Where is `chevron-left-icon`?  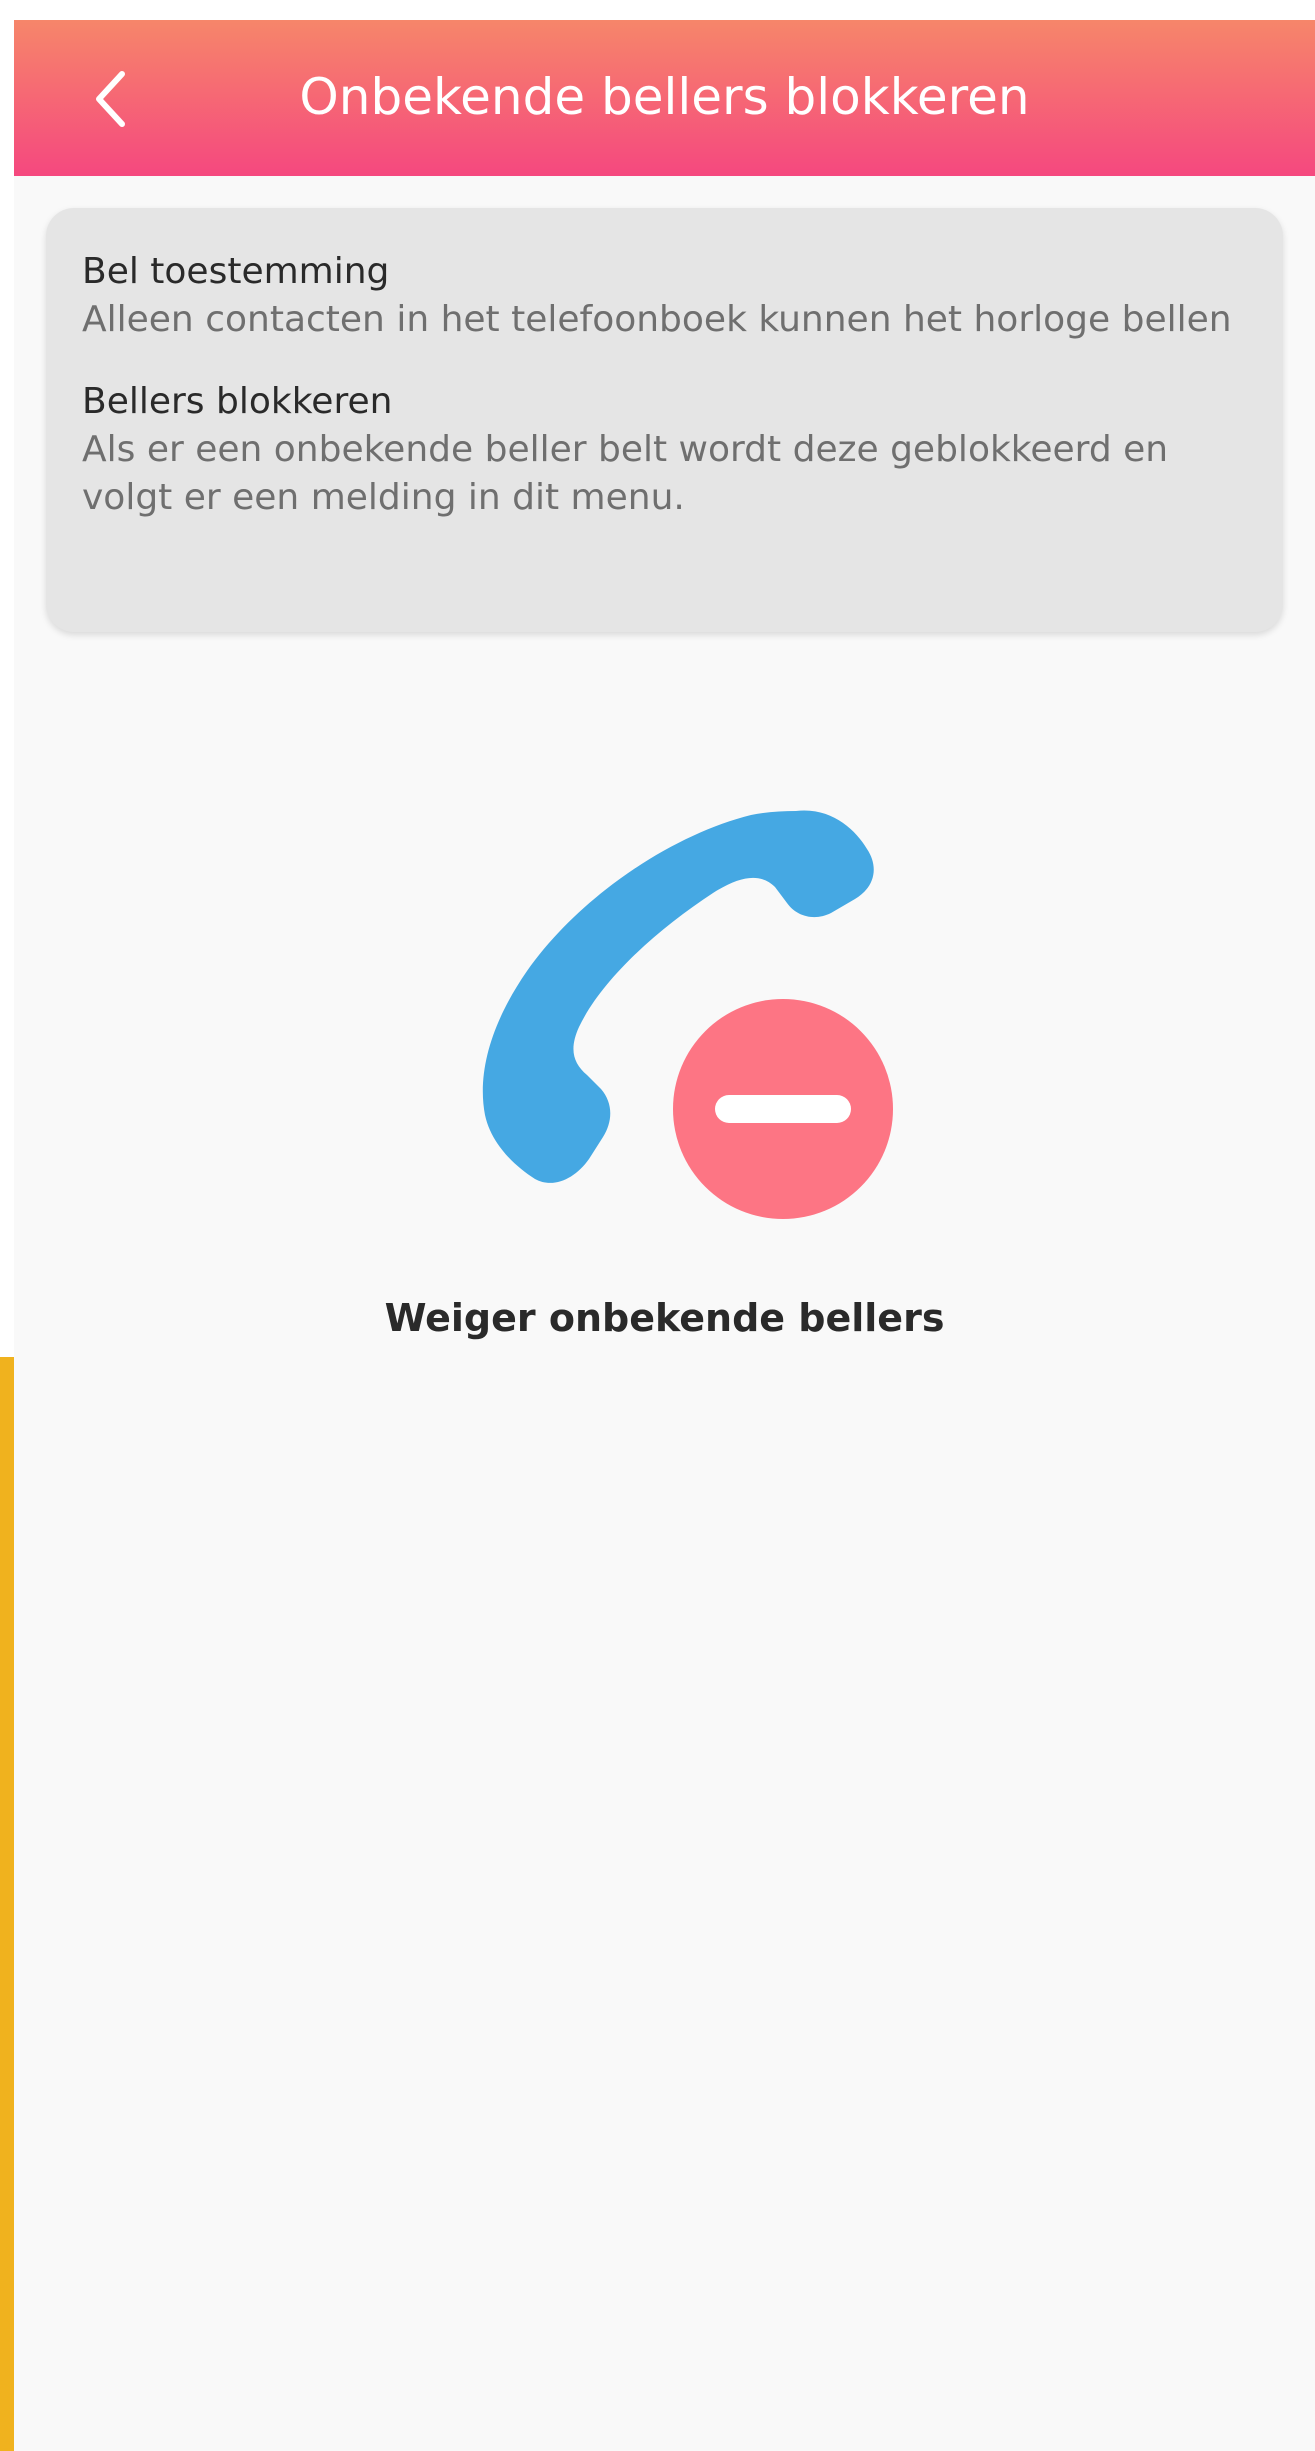 chevron-left-icon is located at coordinates (110, 99).